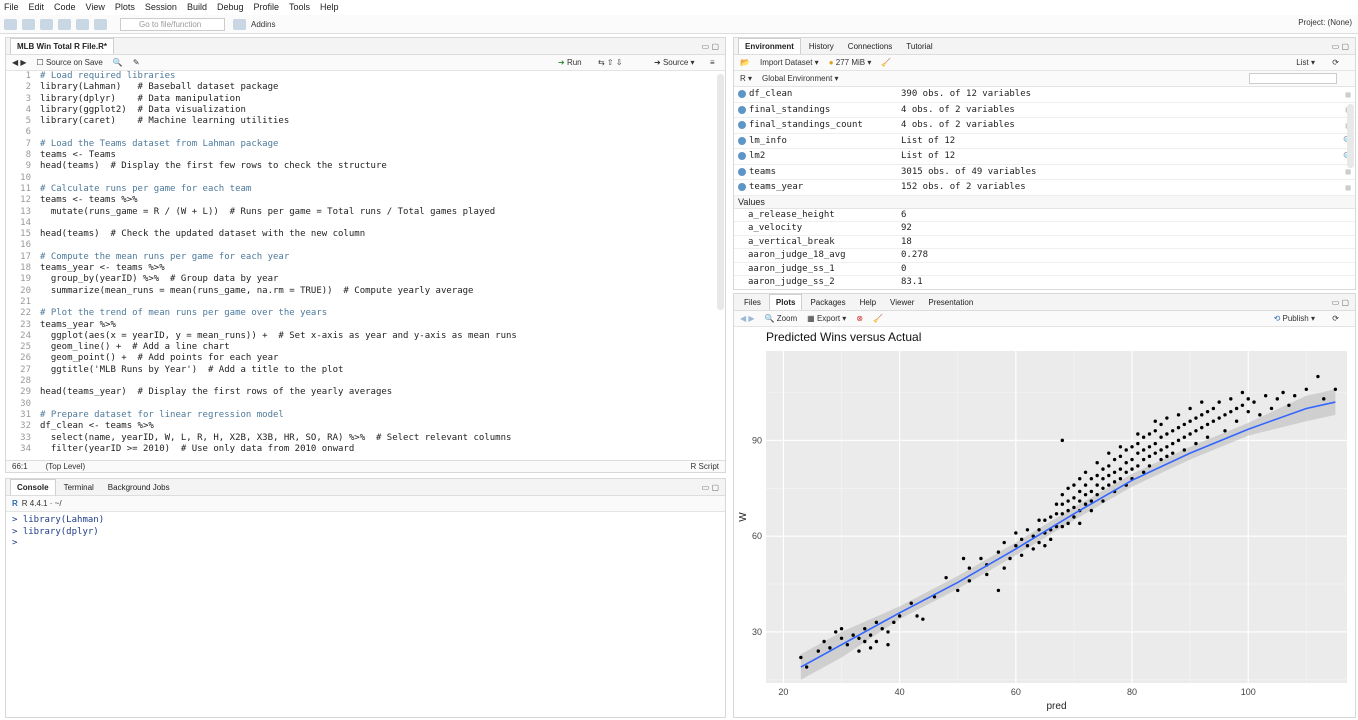 The height and width of the screenshot is (720, 1358). Describe the element at coordinates (365, 531) in the screenshot. I see `console-output: > library(Lahman) > library(dplyr) >` at that location.